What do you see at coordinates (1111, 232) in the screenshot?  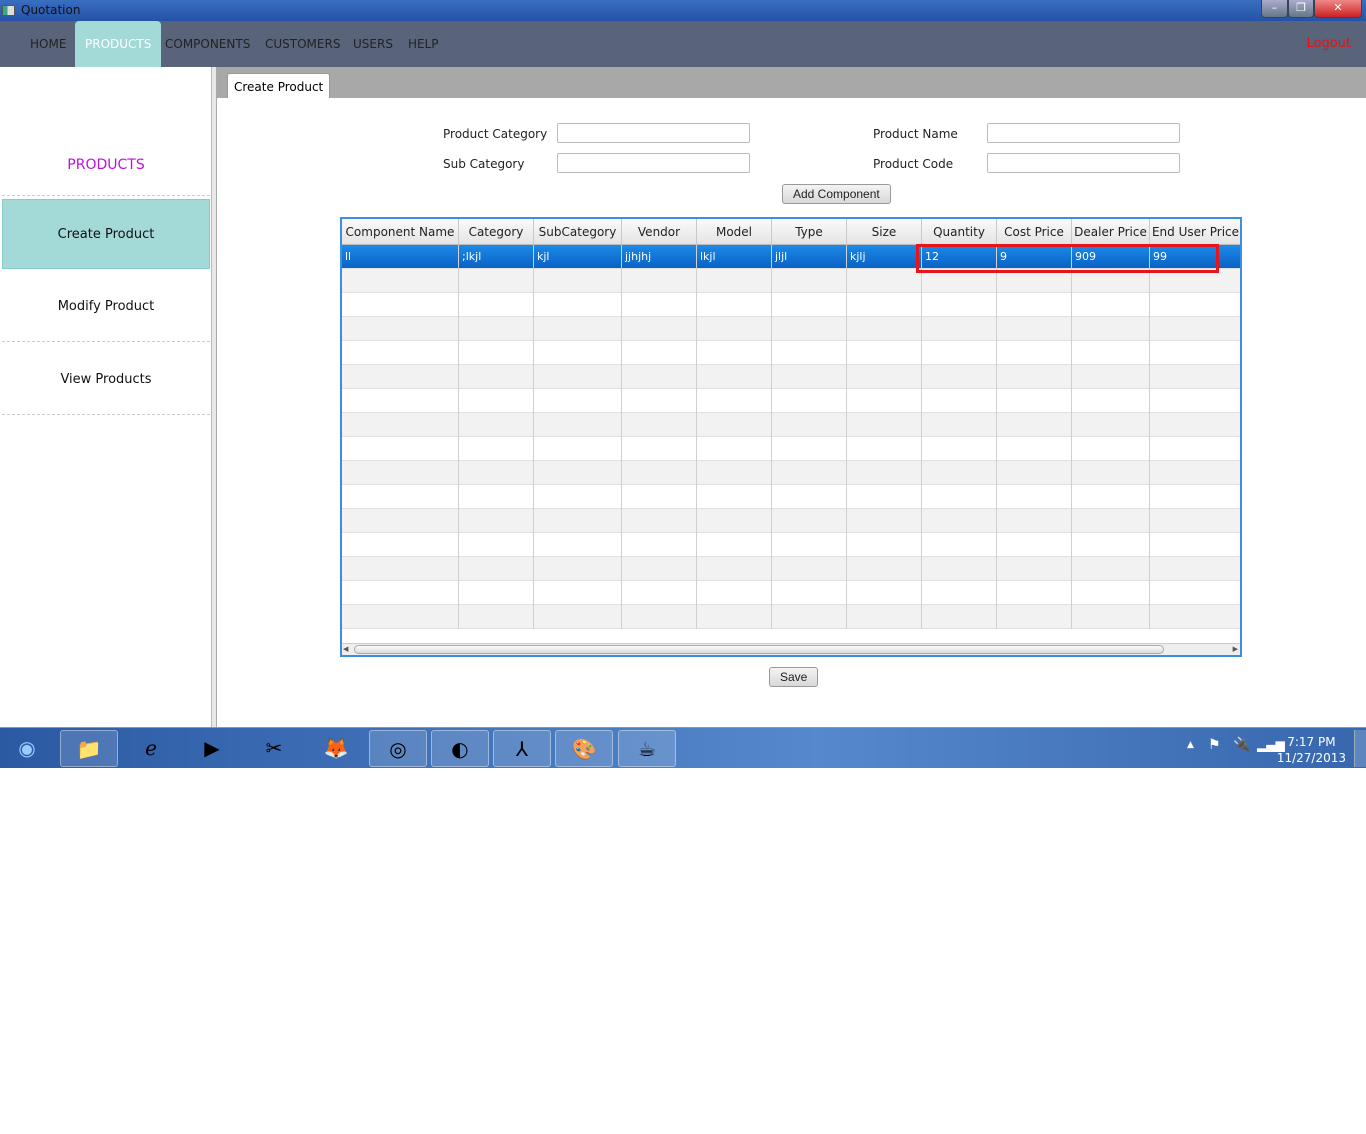 I see `column-header: Dealer Price` at bounding box center [1111, 232].